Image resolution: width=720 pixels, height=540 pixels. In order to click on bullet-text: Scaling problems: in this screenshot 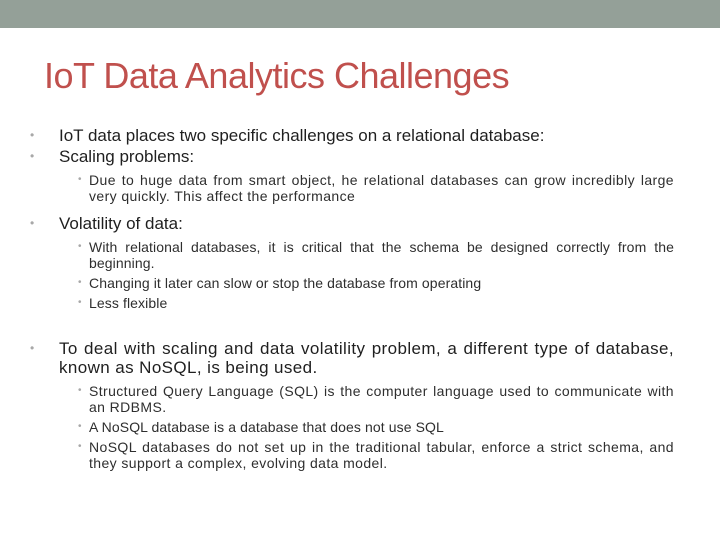, I will do `click(127, 156)`.